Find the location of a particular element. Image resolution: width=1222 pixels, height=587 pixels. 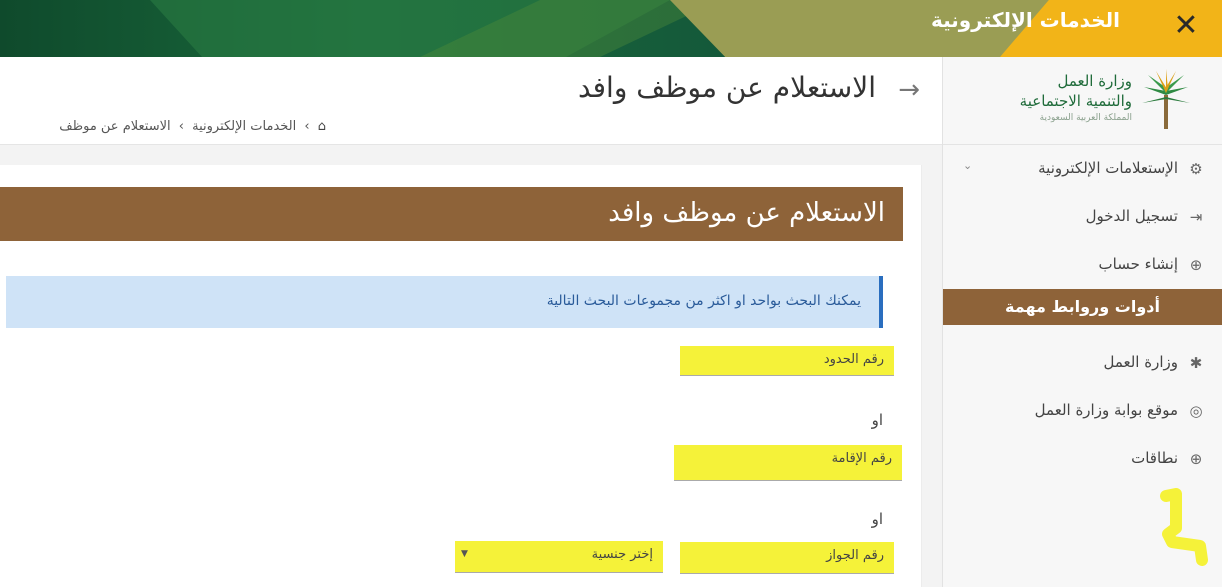

sidebar-link-ministry: ✱ وزارة العمل is located at coordinates (1082, 363).